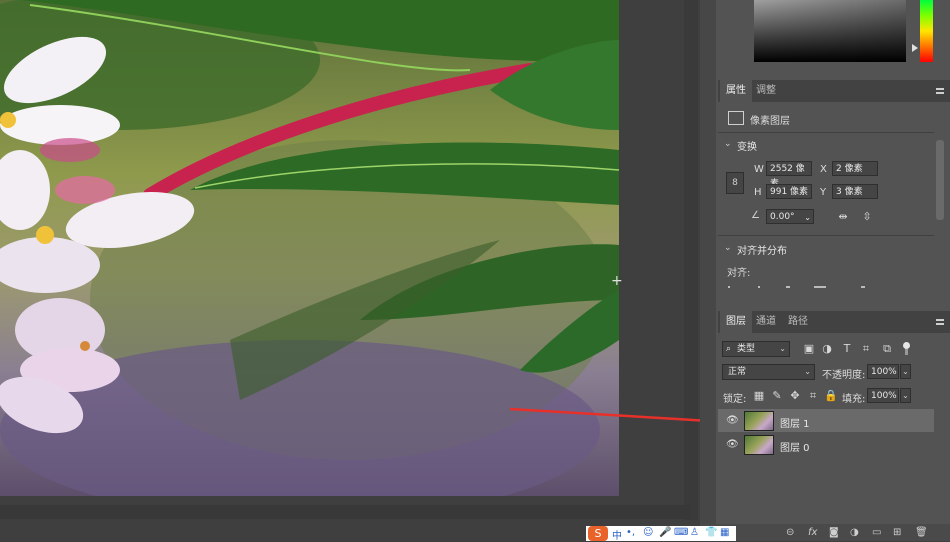 The image size is (950, 542). What do you see at coordinates (681, 532) in the screenshot?
I see `keyboard-icon: ⌨` at bounding box center [681, 532].